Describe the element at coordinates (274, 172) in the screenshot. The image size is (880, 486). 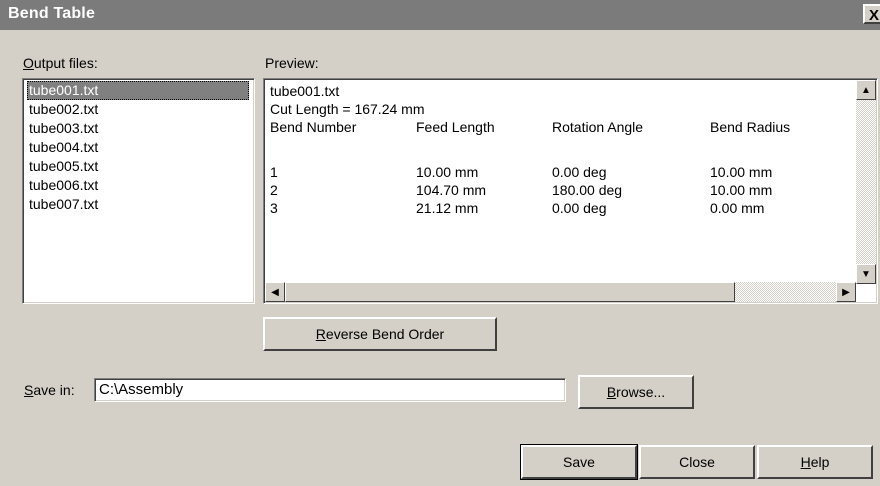
I see `table-cell: 1` at that location.